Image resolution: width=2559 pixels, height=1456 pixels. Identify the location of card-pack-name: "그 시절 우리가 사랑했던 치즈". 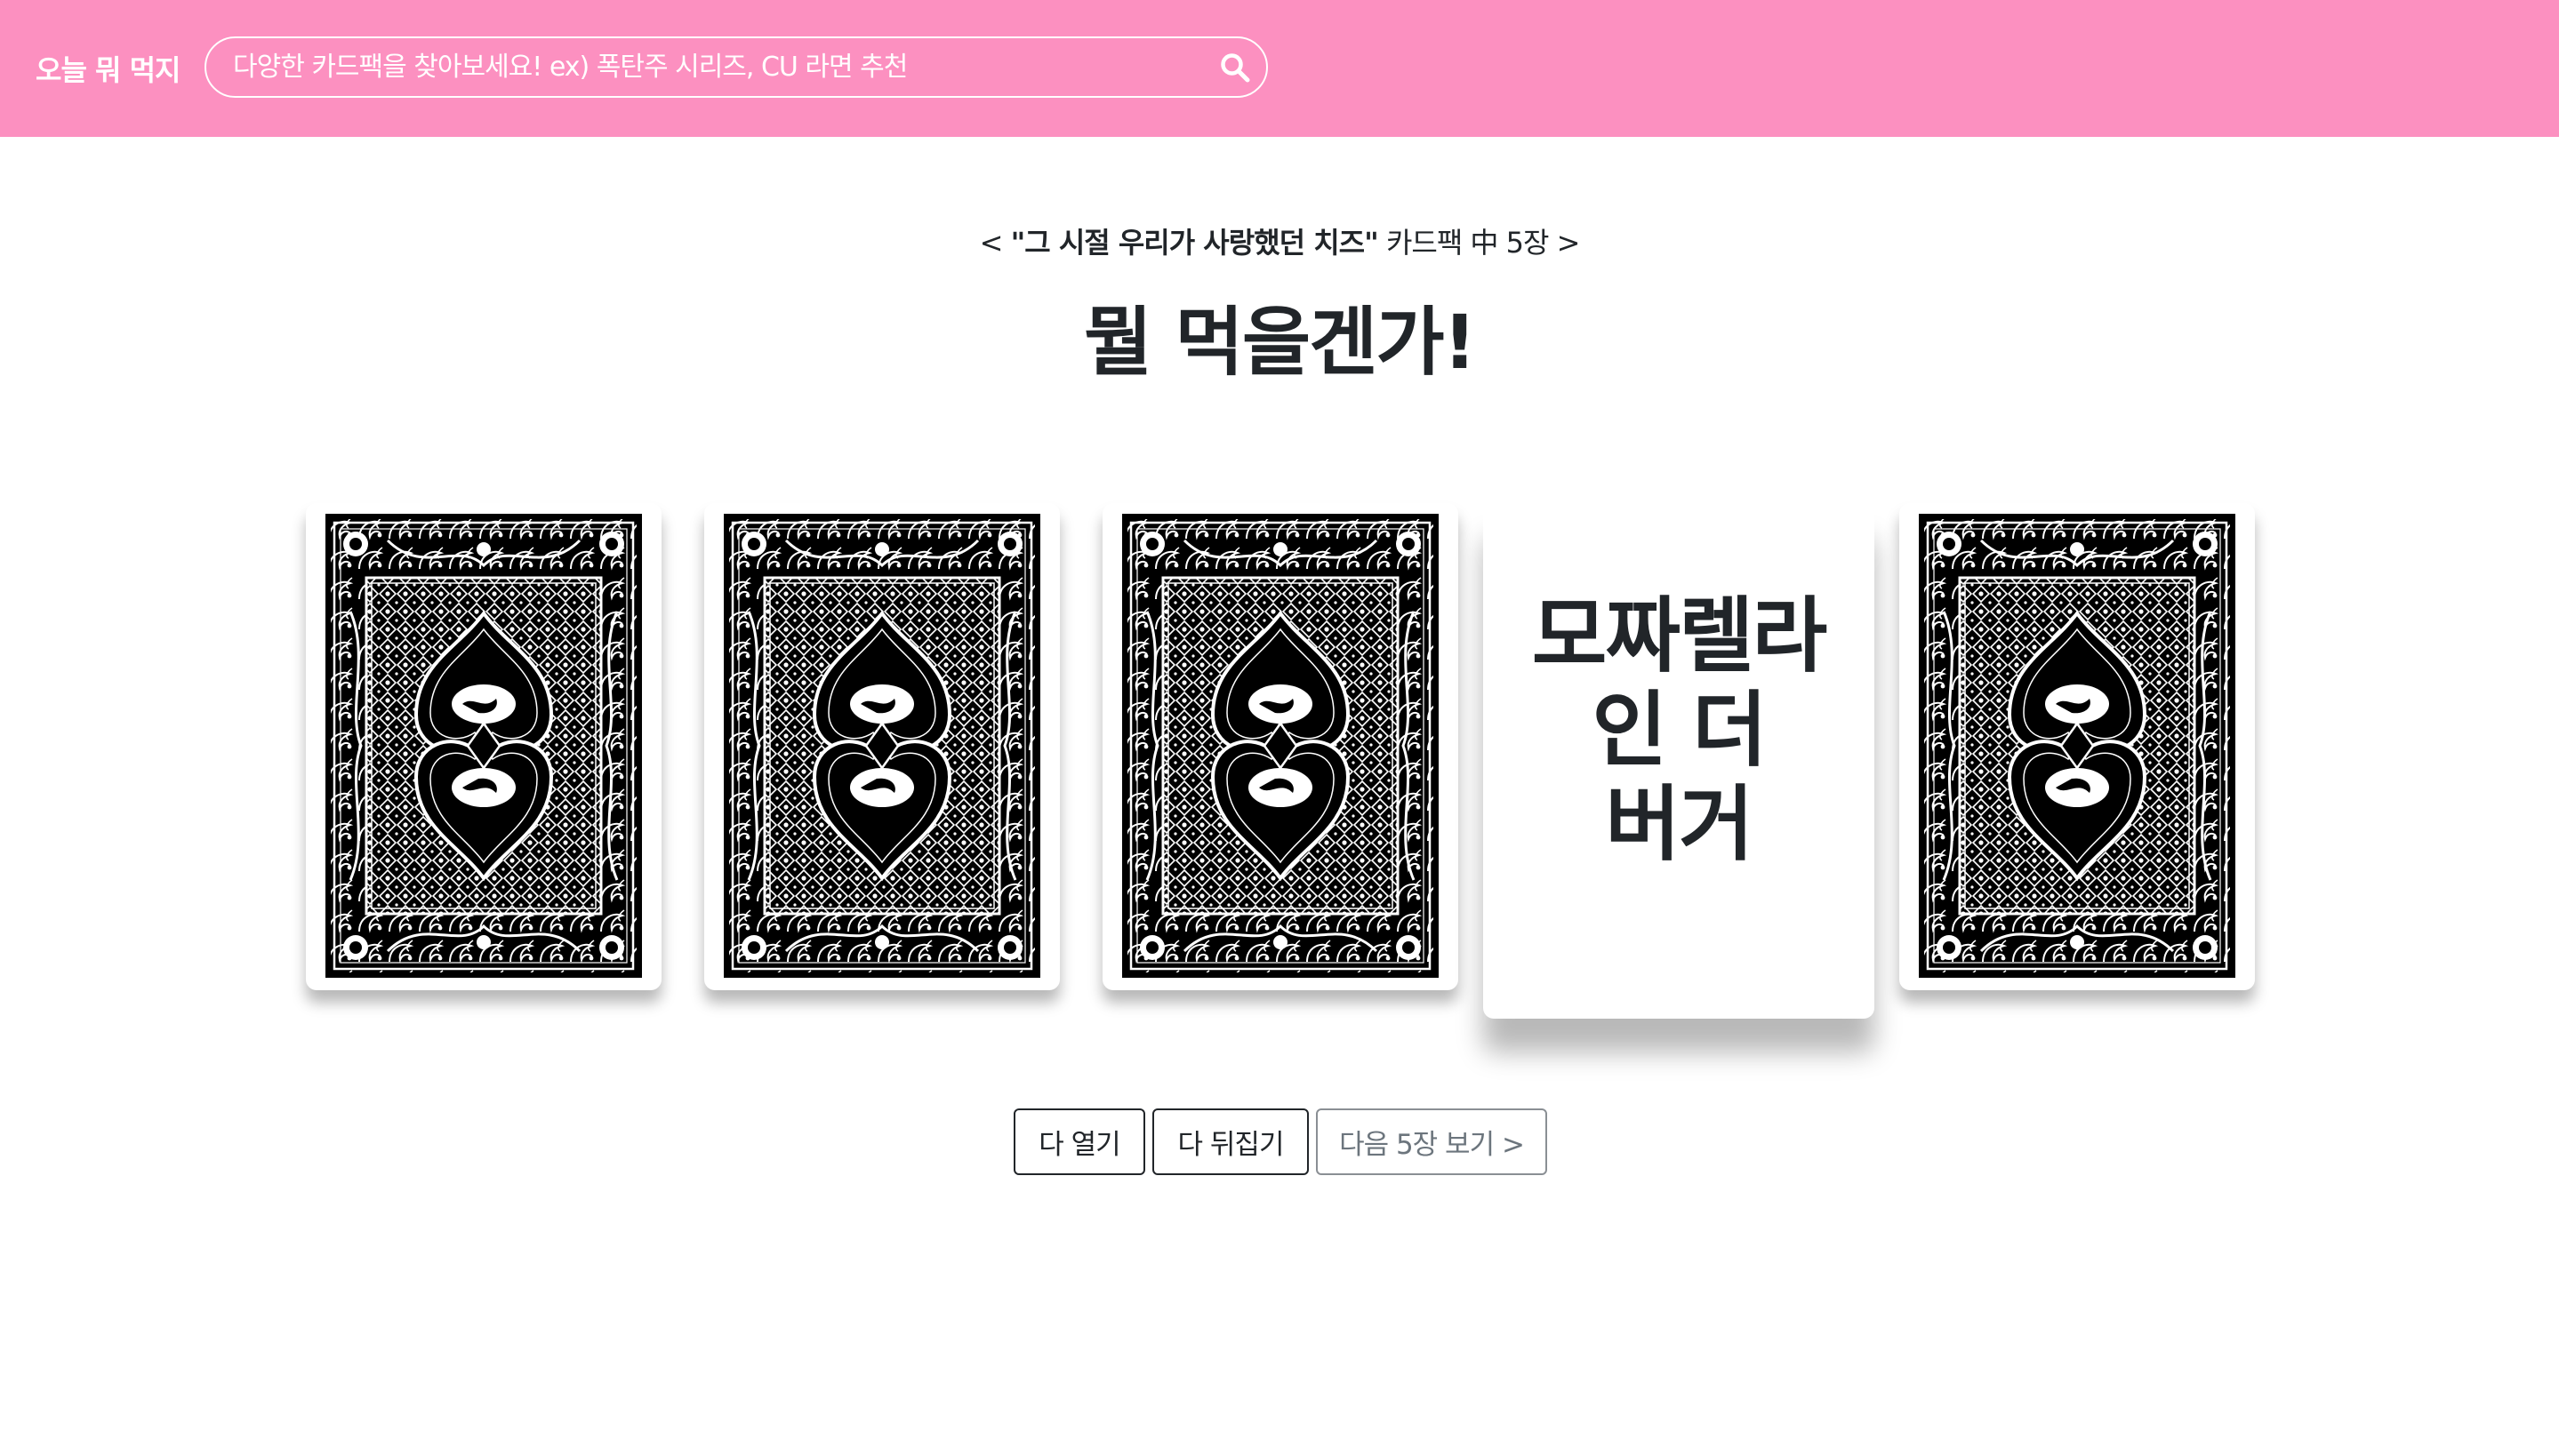
(1194, 243).